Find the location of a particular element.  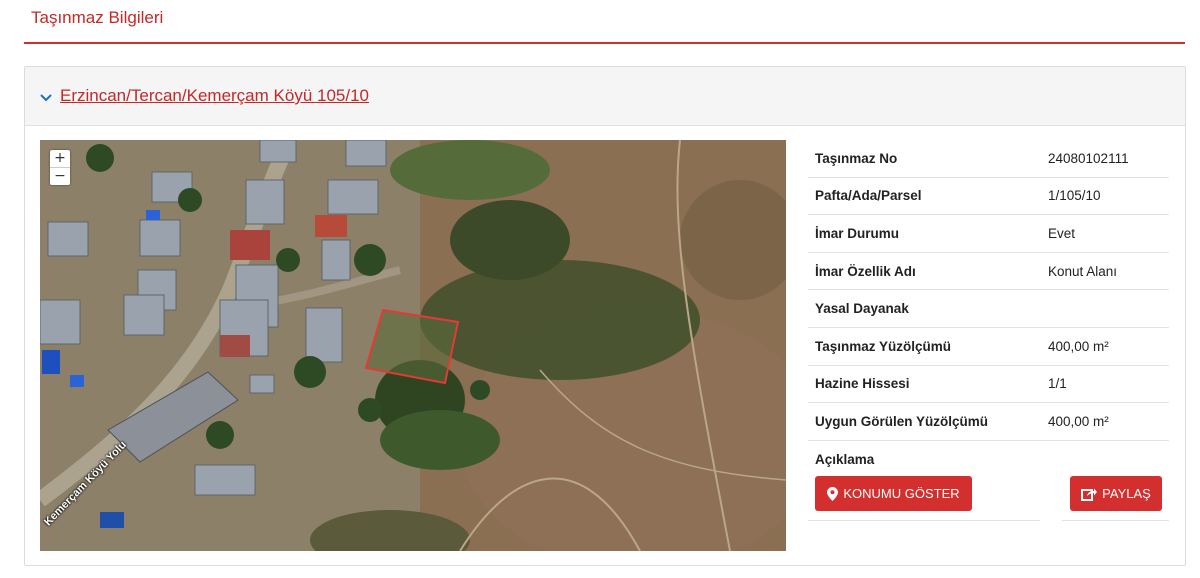

info-label: Taşınmaz Yüzölçümü is located at coordinates (883, 346).